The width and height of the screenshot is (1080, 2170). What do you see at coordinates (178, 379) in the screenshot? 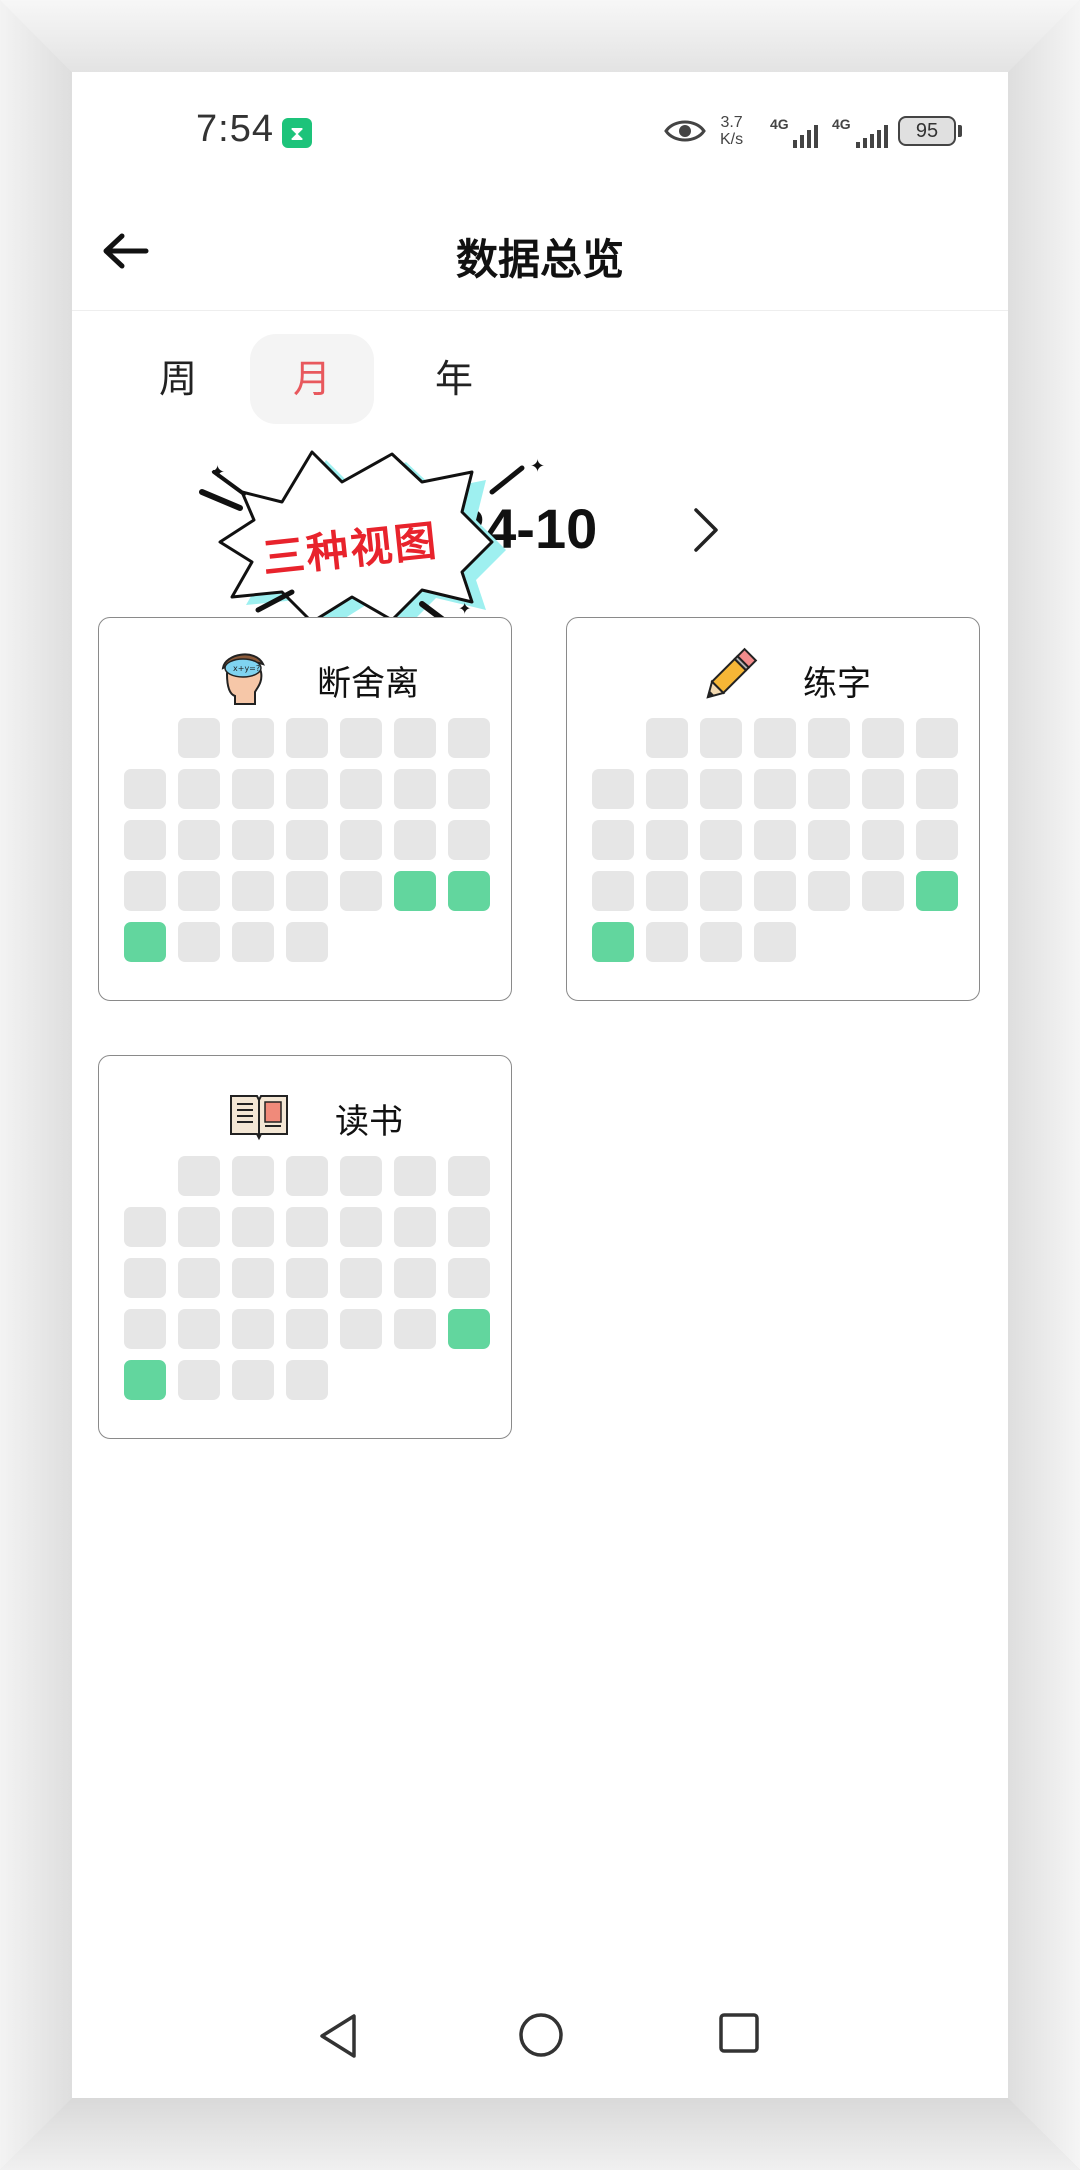
I see `tab-week: 周` at bounding box center [178, 379].